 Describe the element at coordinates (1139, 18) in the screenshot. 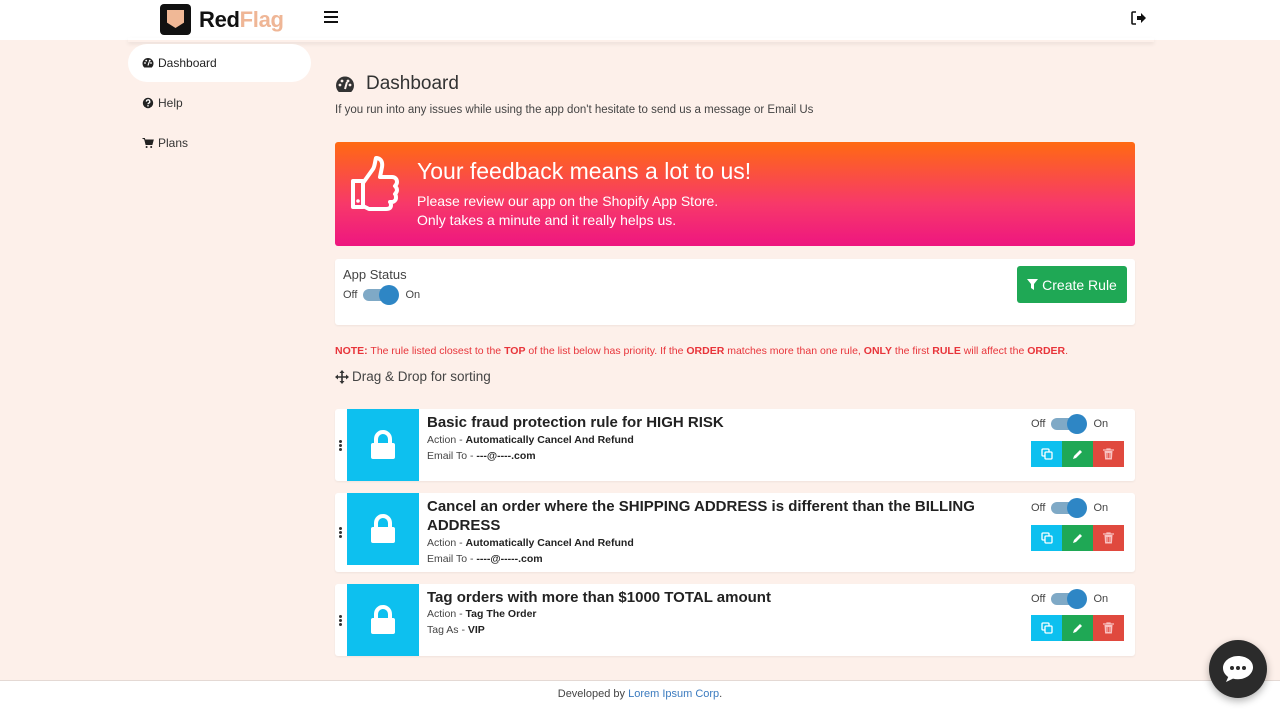

I see `sign-out-icon` at that location.